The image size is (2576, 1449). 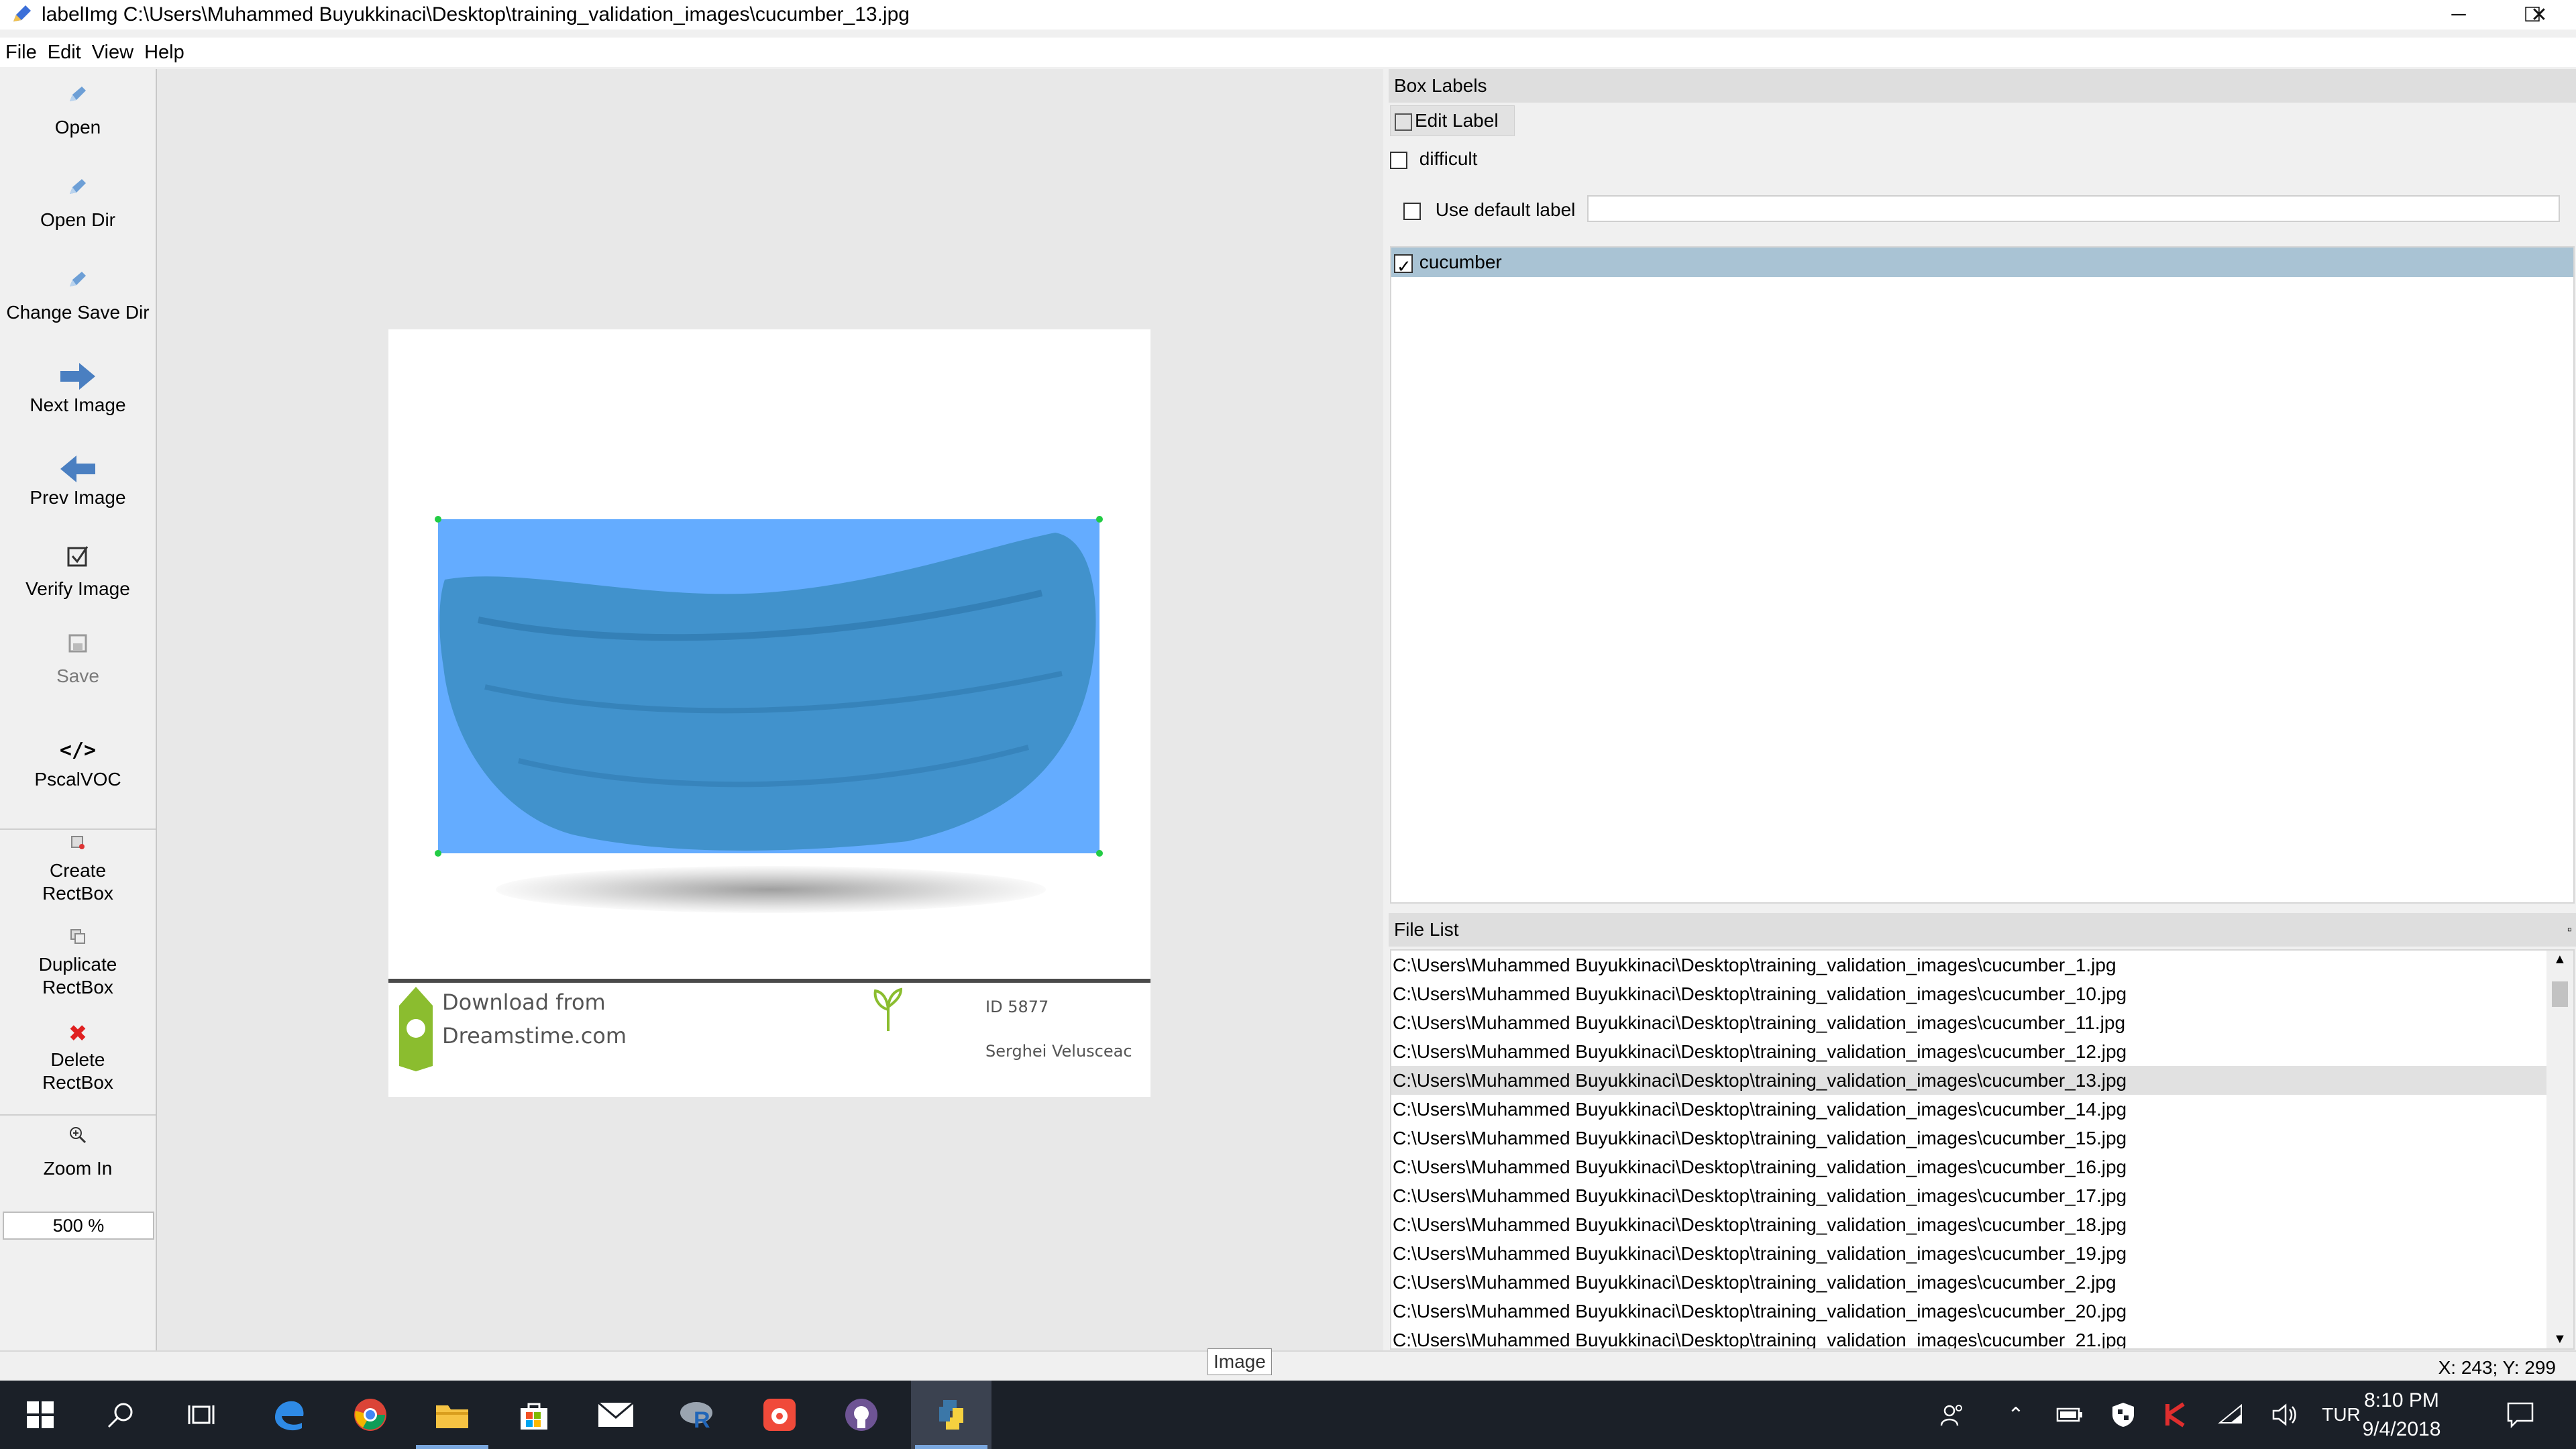 What do you see at coordinates (1099, 853) in the screenshot?
I see `bbox-handle-bottom-right` at bounding box center [1099, 853].